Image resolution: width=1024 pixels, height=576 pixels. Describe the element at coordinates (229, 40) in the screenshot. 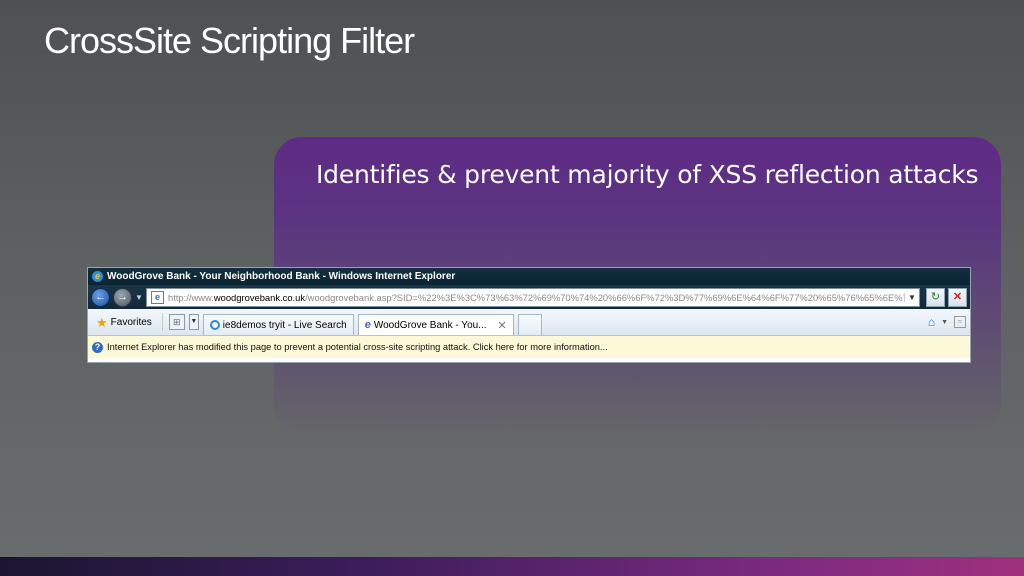

I see `slide-title: CrossSite Scripting Filter` at that location.